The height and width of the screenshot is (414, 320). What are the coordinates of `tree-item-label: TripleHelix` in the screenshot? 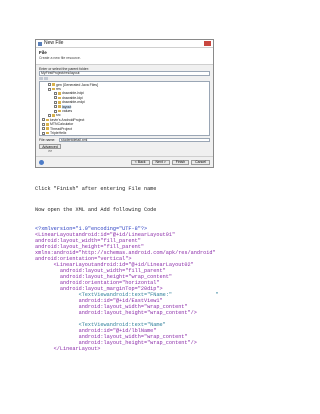 It's located at (58, 132).